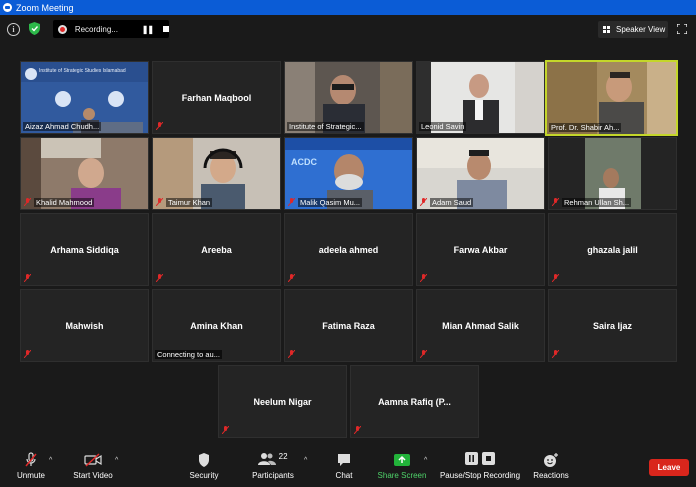 This screenshot has height=487, width=696. I want to click on meeting-topbar: i Recording... ❚❚ Speaker View, so click(348, 29).